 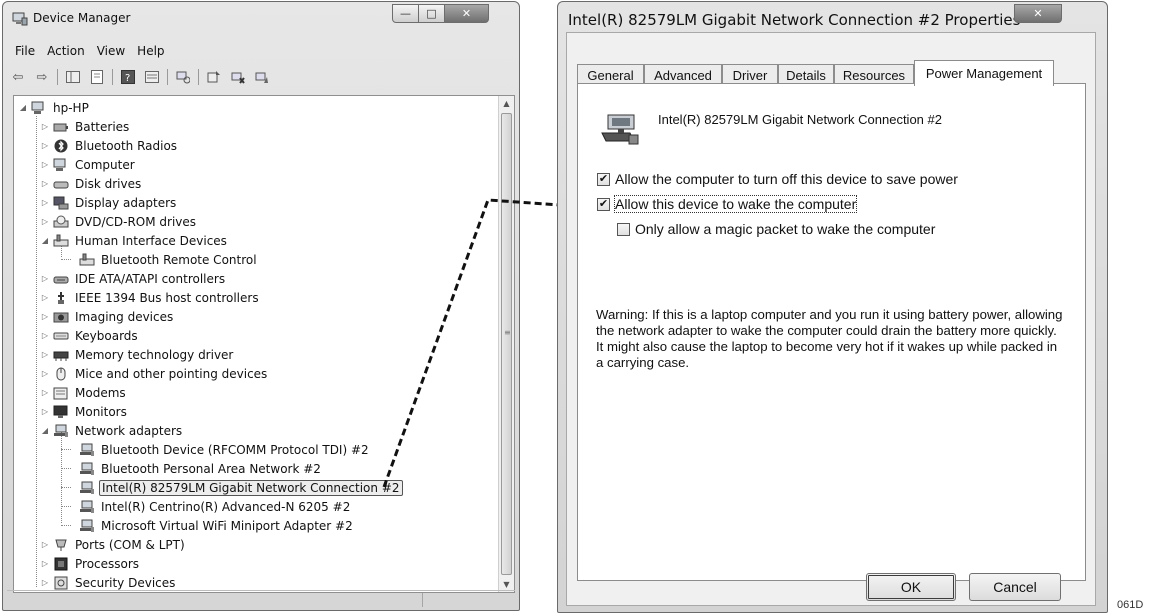 I want to click on dialog-close-button: ✕, so click(x=1038, y=13).